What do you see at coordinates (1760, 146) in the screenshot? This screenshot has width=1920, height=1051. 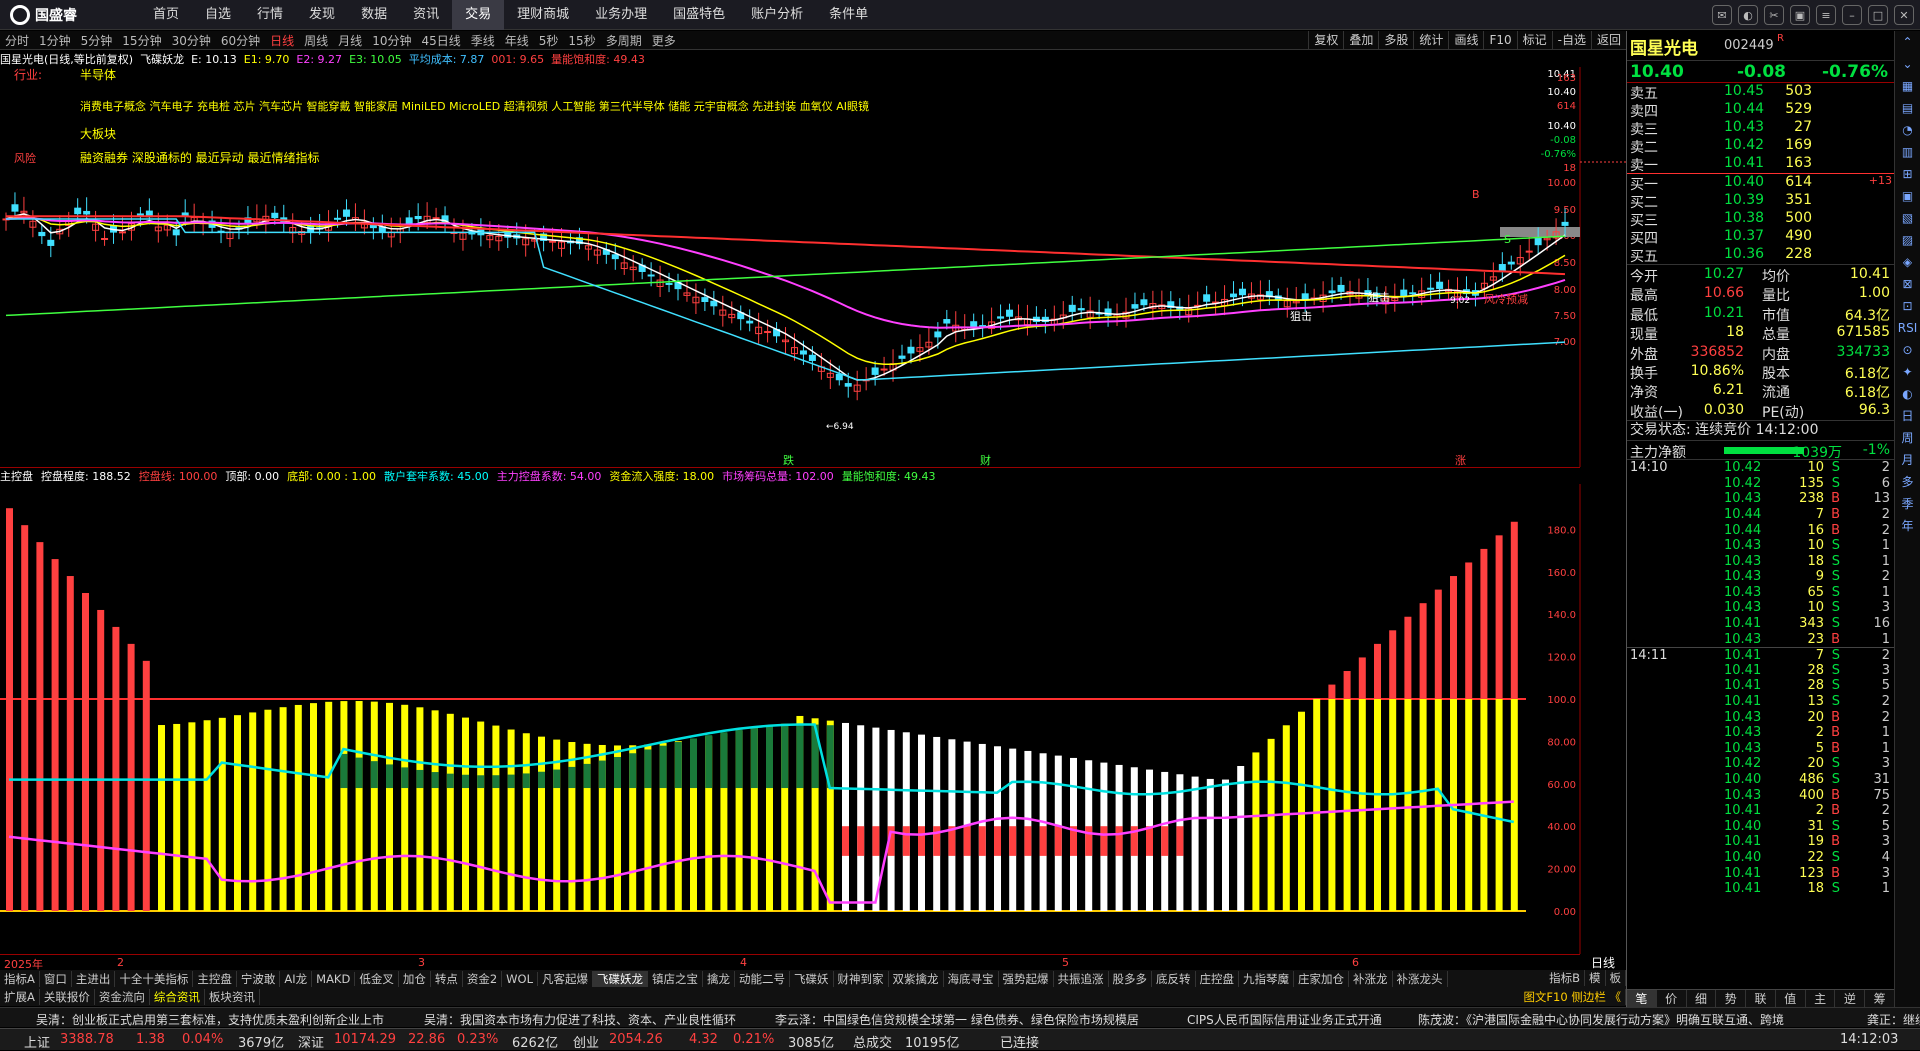 I see `sell-row: 卖二 10.42 169` at bounding box center [1760, 146].